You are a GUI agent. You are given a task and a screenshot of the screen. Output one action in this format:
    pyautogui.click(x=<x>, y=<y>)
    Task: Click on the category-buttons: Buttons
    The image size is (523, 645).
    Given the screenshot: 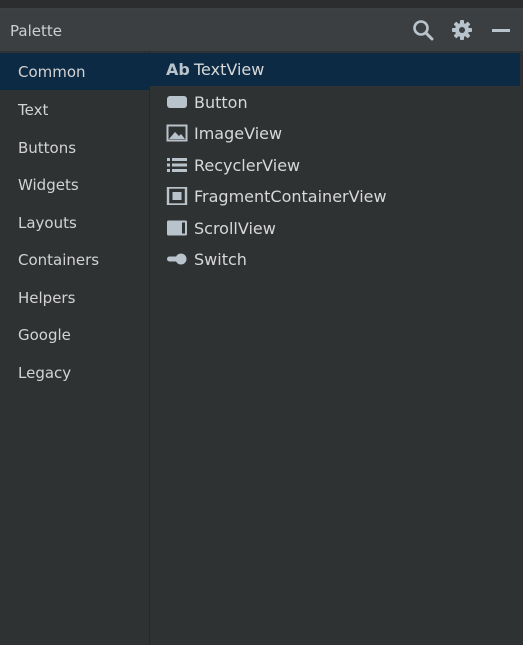 What is the action you would take?
    pyautogui.click(x=74, y=147)
    